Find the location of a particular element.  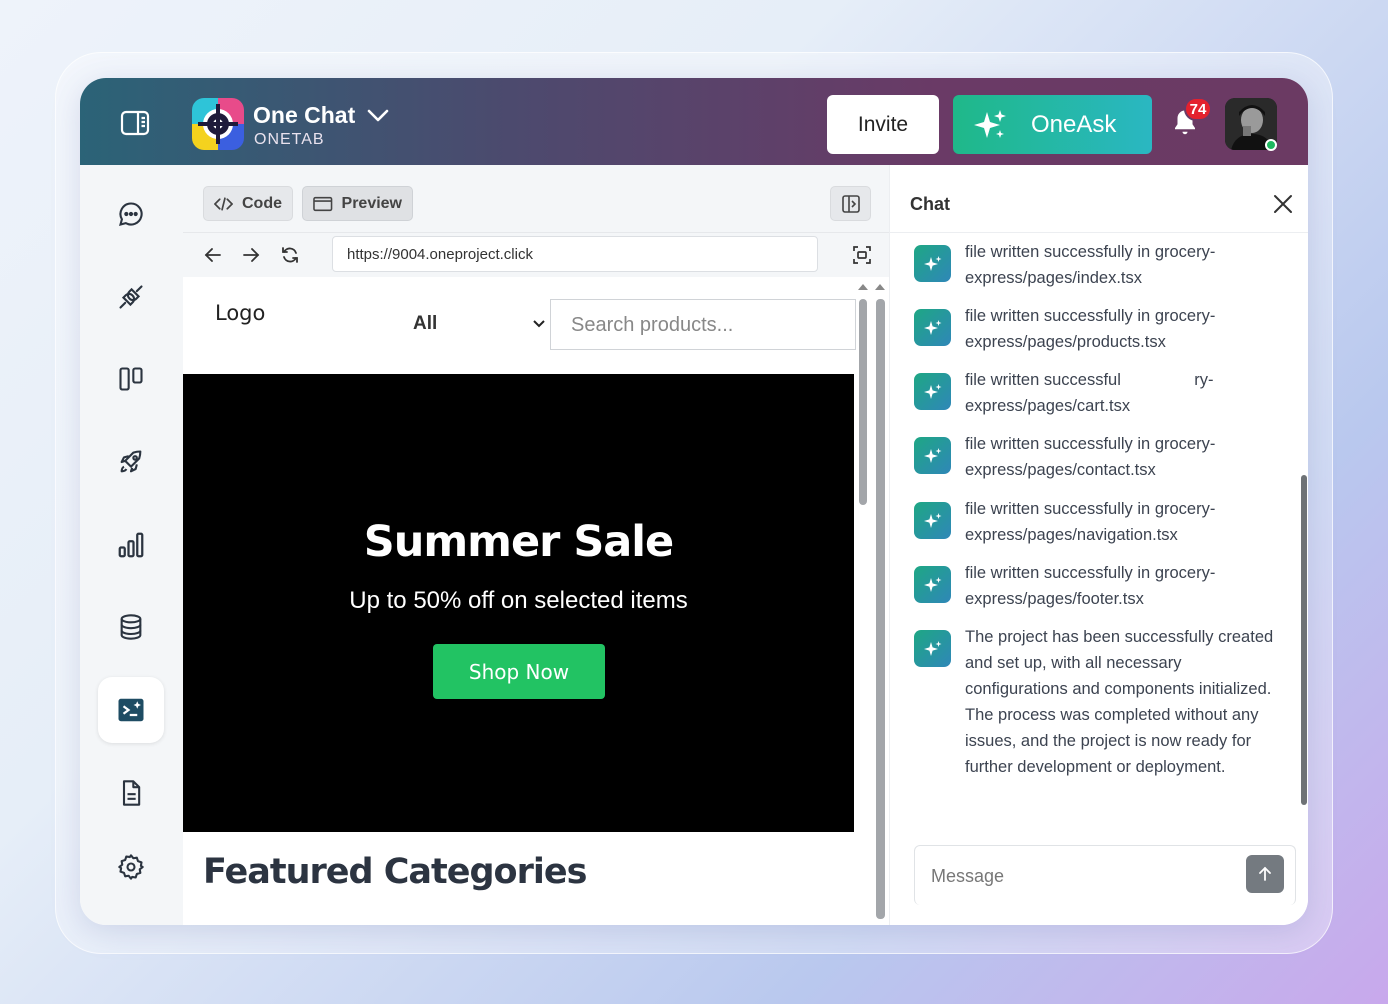

sidebar-item-boards is located at coordinates (131, 379).